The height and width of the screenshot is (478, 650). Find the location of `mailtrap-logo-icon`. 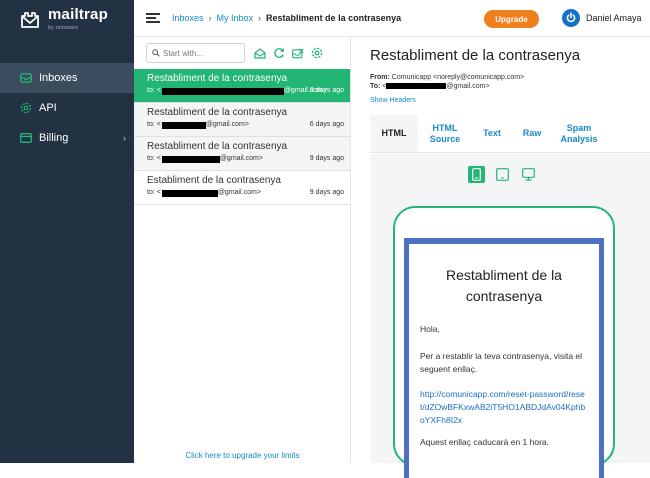

mailtrap-logo-icon is located at coordinates (30, 21).